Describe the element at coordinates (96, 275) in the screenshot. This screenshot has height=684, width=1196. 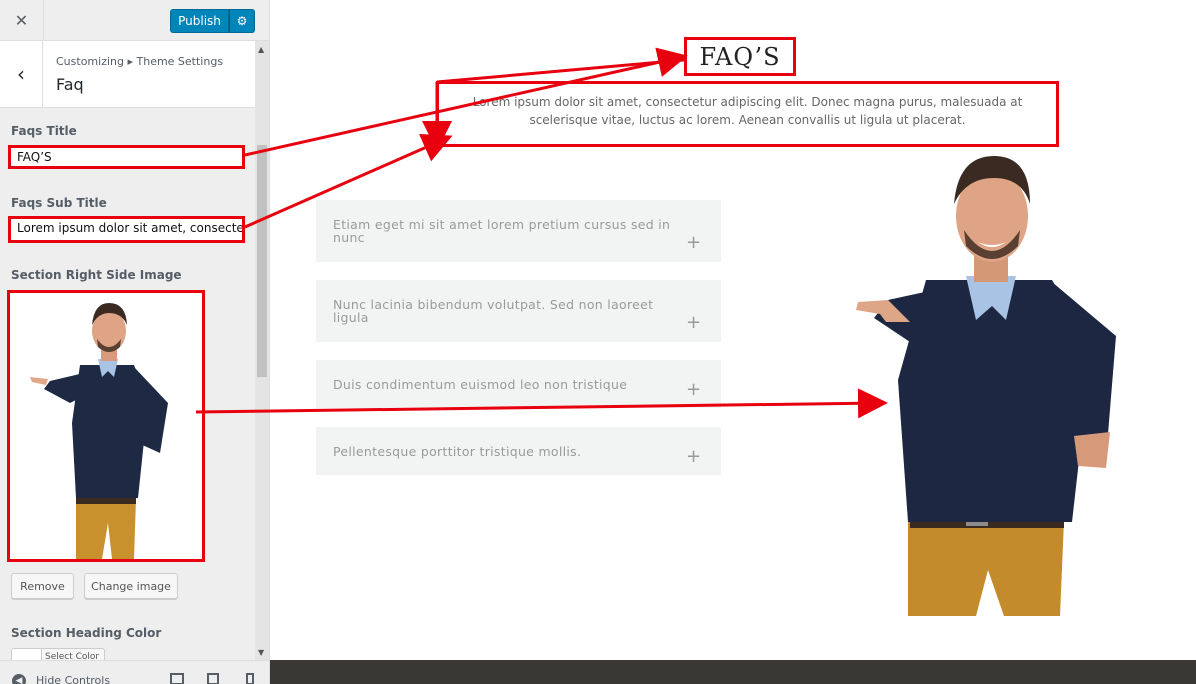
I see `image-label: Section Right Side Image` at that location.